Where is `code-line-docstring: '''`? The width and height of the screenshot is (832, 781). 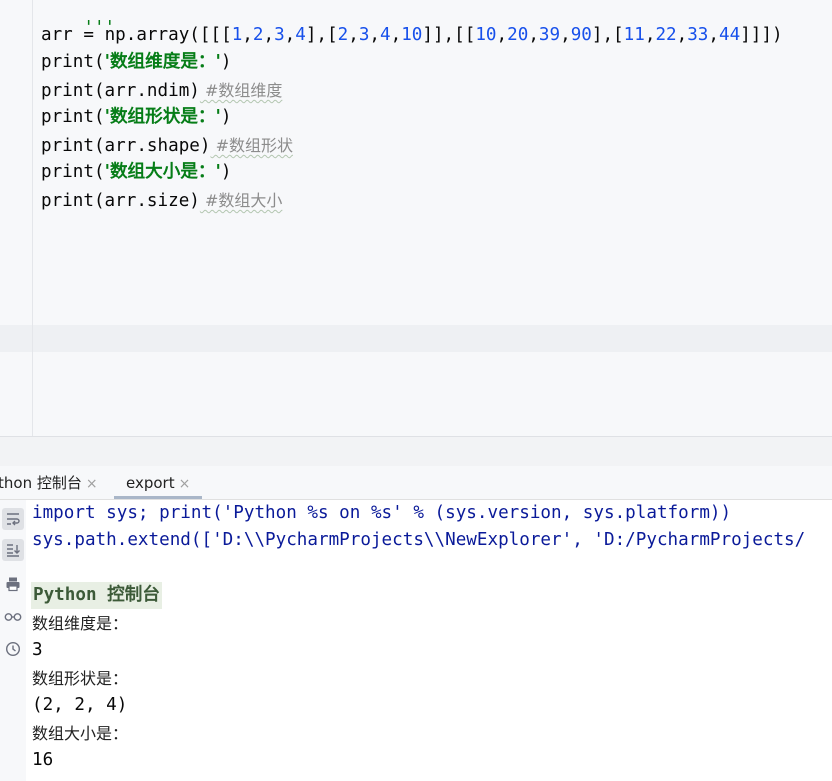 code-line-docstring: ''' is located at coordinates (78, 19).